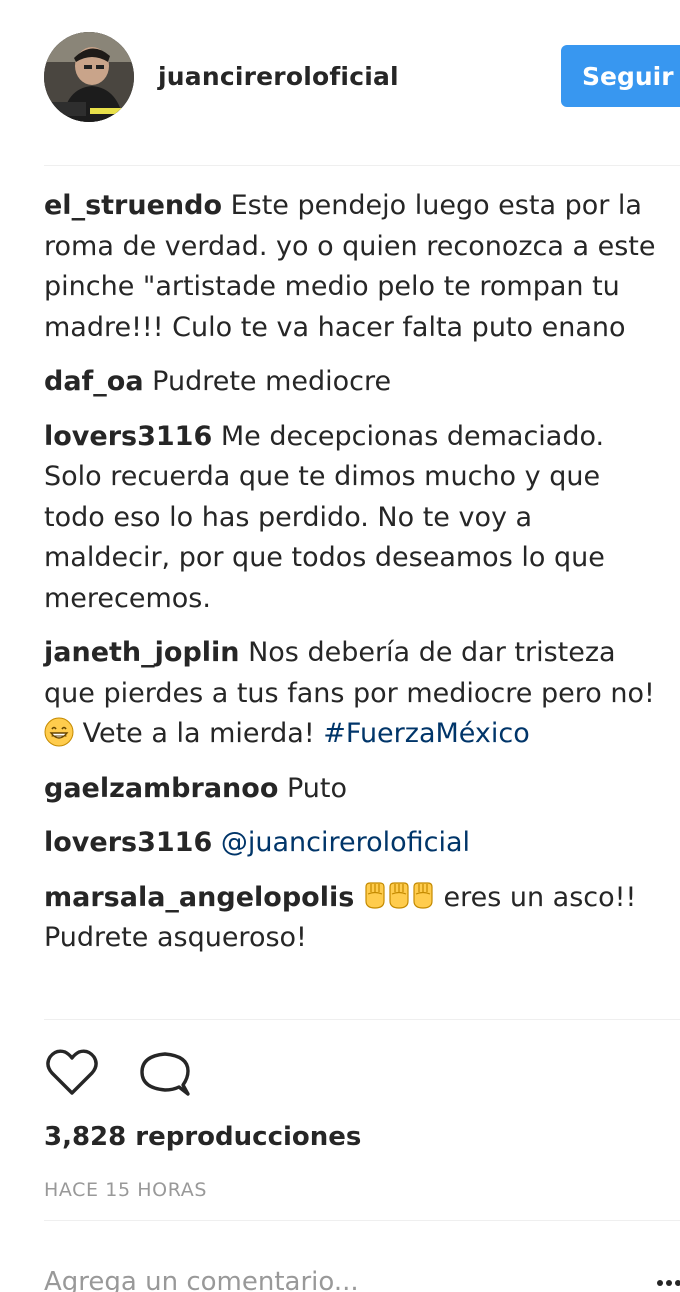 This screenshot has width=680, height=1292. I want to click on avatar, so click(89, 77).